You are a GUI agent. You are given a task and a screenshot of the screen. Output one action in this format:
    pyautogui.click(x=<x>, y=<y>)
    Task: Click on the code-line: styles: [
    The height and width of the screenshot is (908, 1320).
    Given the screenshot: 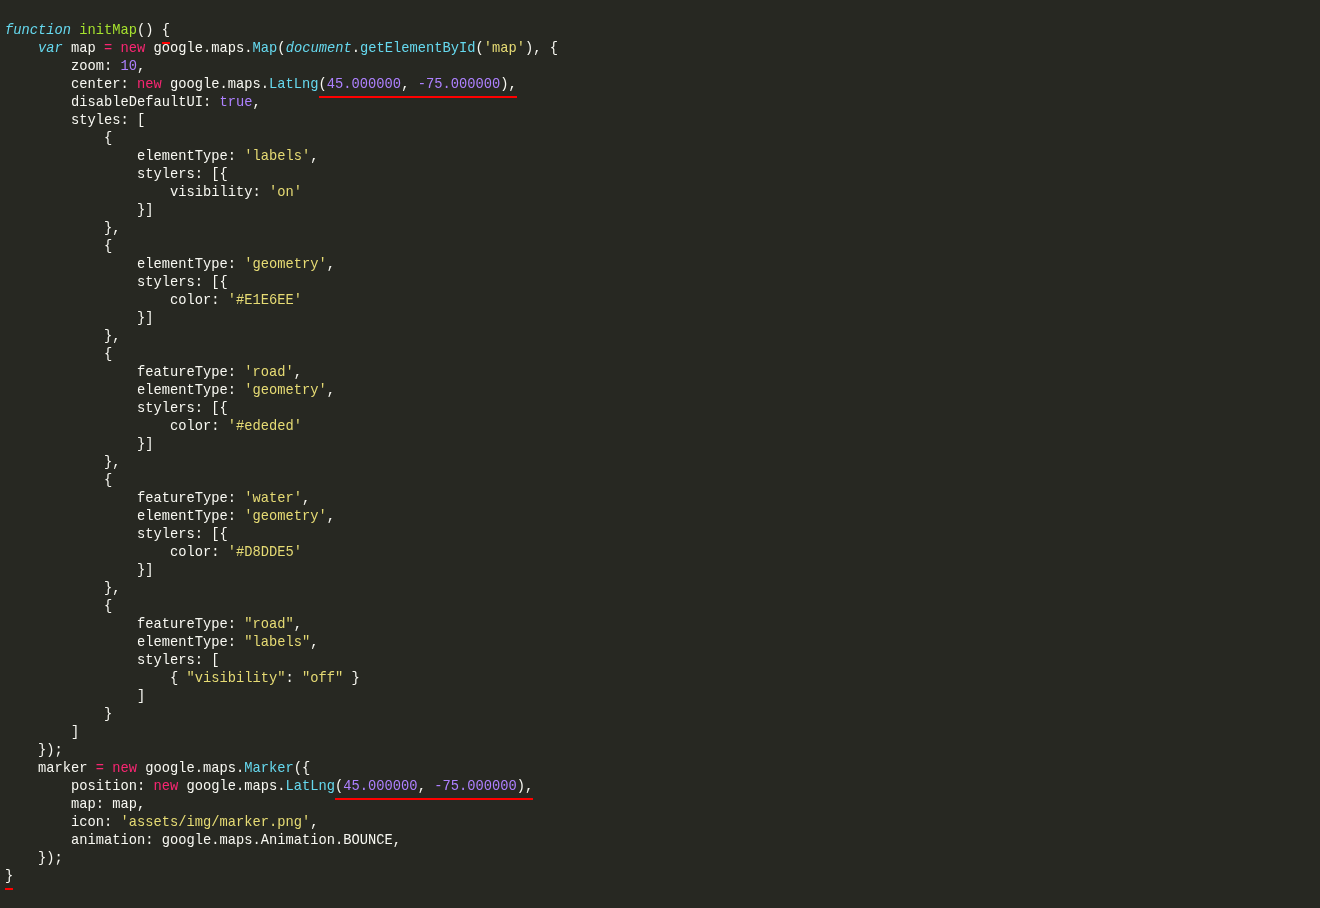 What is the action you would take?
    pyautogui.click(x=108, y=121)
    